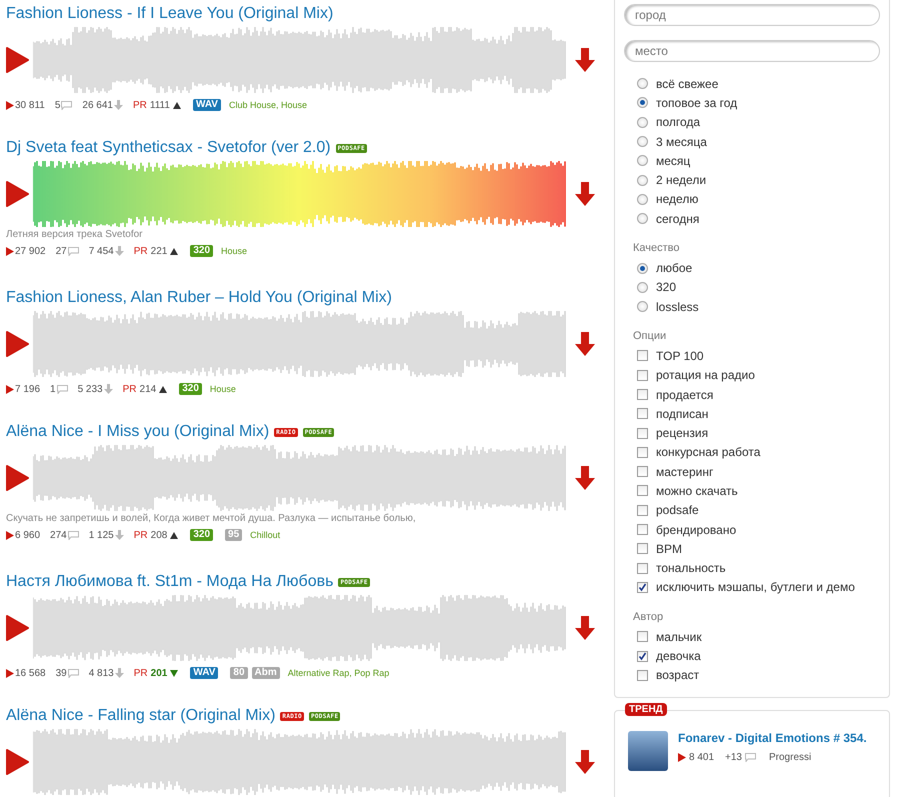  I want to click on checkbox-label: исключить мэшапы, бутлеги и демо, so click(755, 587).